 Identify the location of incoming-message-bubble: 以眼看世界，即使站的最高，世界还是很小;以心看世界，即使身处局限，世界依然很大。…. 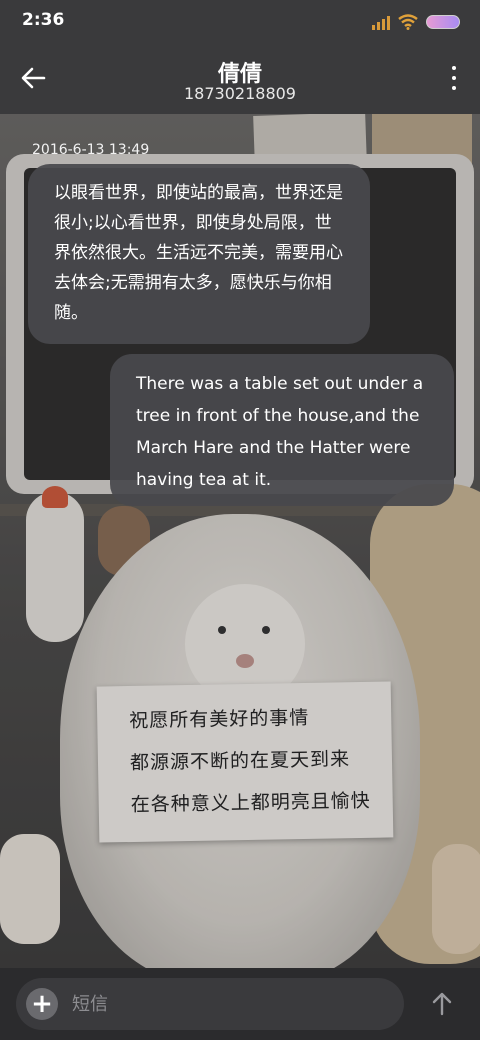
(199, 254).